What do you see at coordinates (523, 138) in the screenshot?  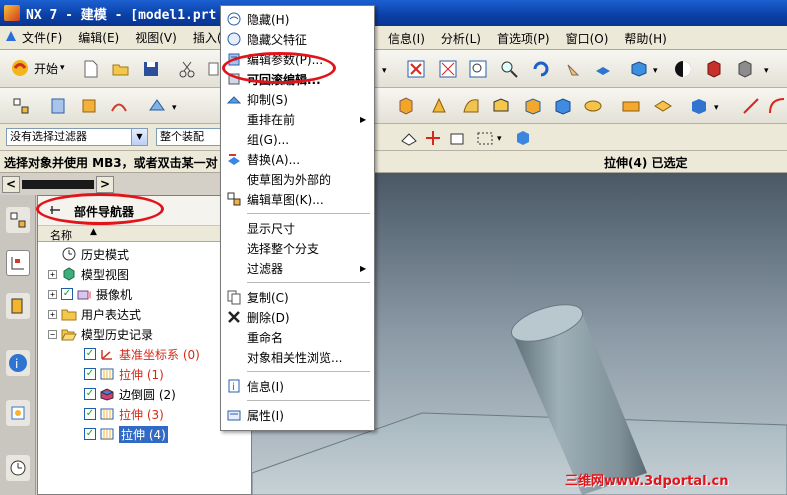 I see `select-body-icon` at bounding box center [523, 138].